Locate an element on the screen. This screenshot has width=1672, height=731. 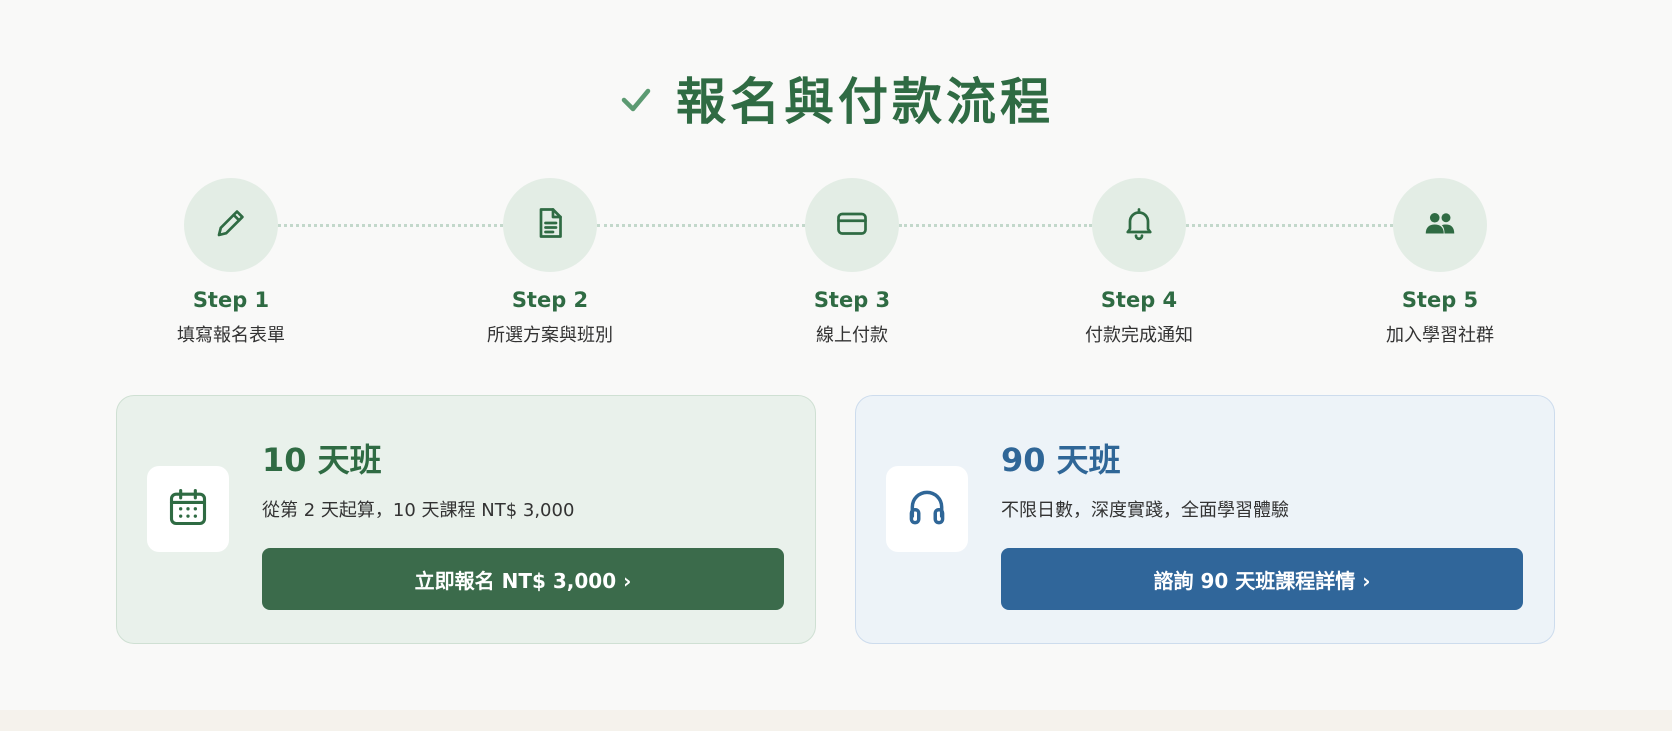
plan-description: 不限日數，深度實踐，全面學習體驗 is located at coordinates (1145, 510).